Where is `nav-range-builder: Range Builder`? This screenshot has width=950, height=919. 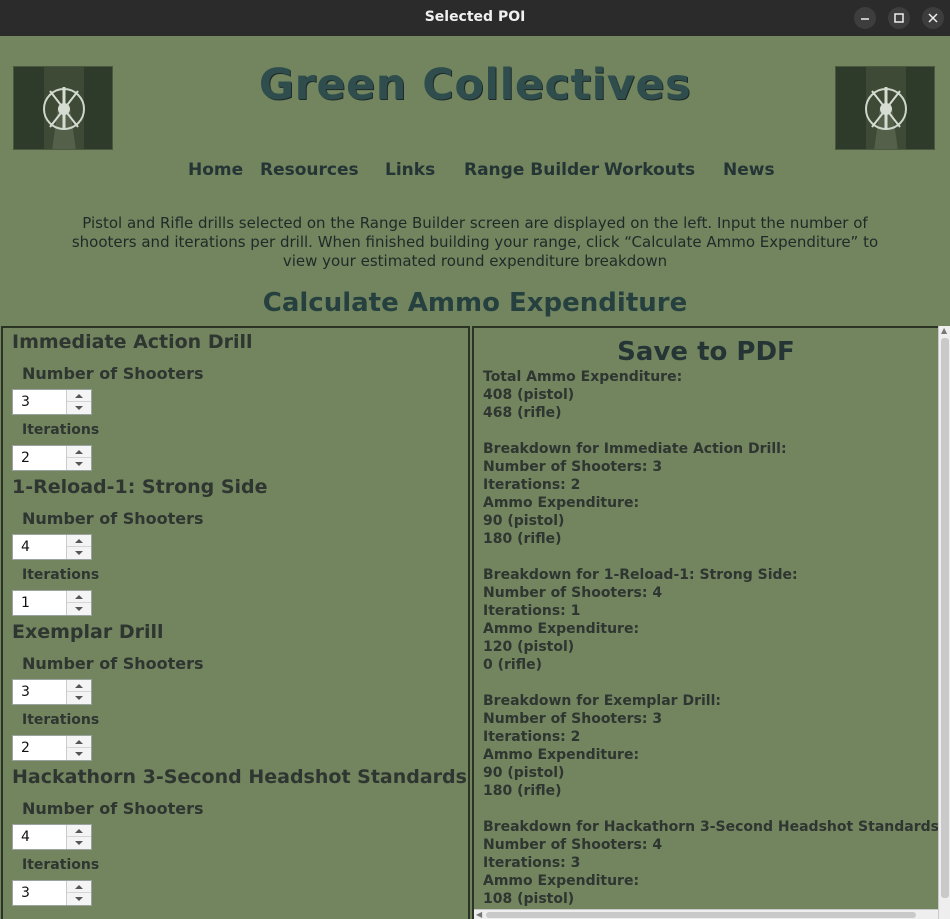 nav-range-builder: Range Builder is located at coordinates (531, 170).